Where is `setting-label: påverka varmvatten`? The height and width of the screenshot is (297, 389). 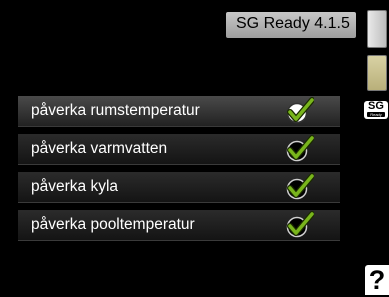
setting-label: påverka varmvatten is located at coordinates (99, 148).